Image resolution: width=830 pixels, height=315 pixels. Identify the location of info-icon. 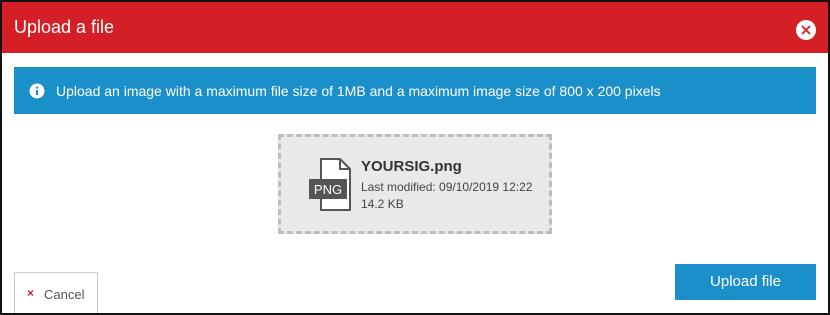
(37, 91).